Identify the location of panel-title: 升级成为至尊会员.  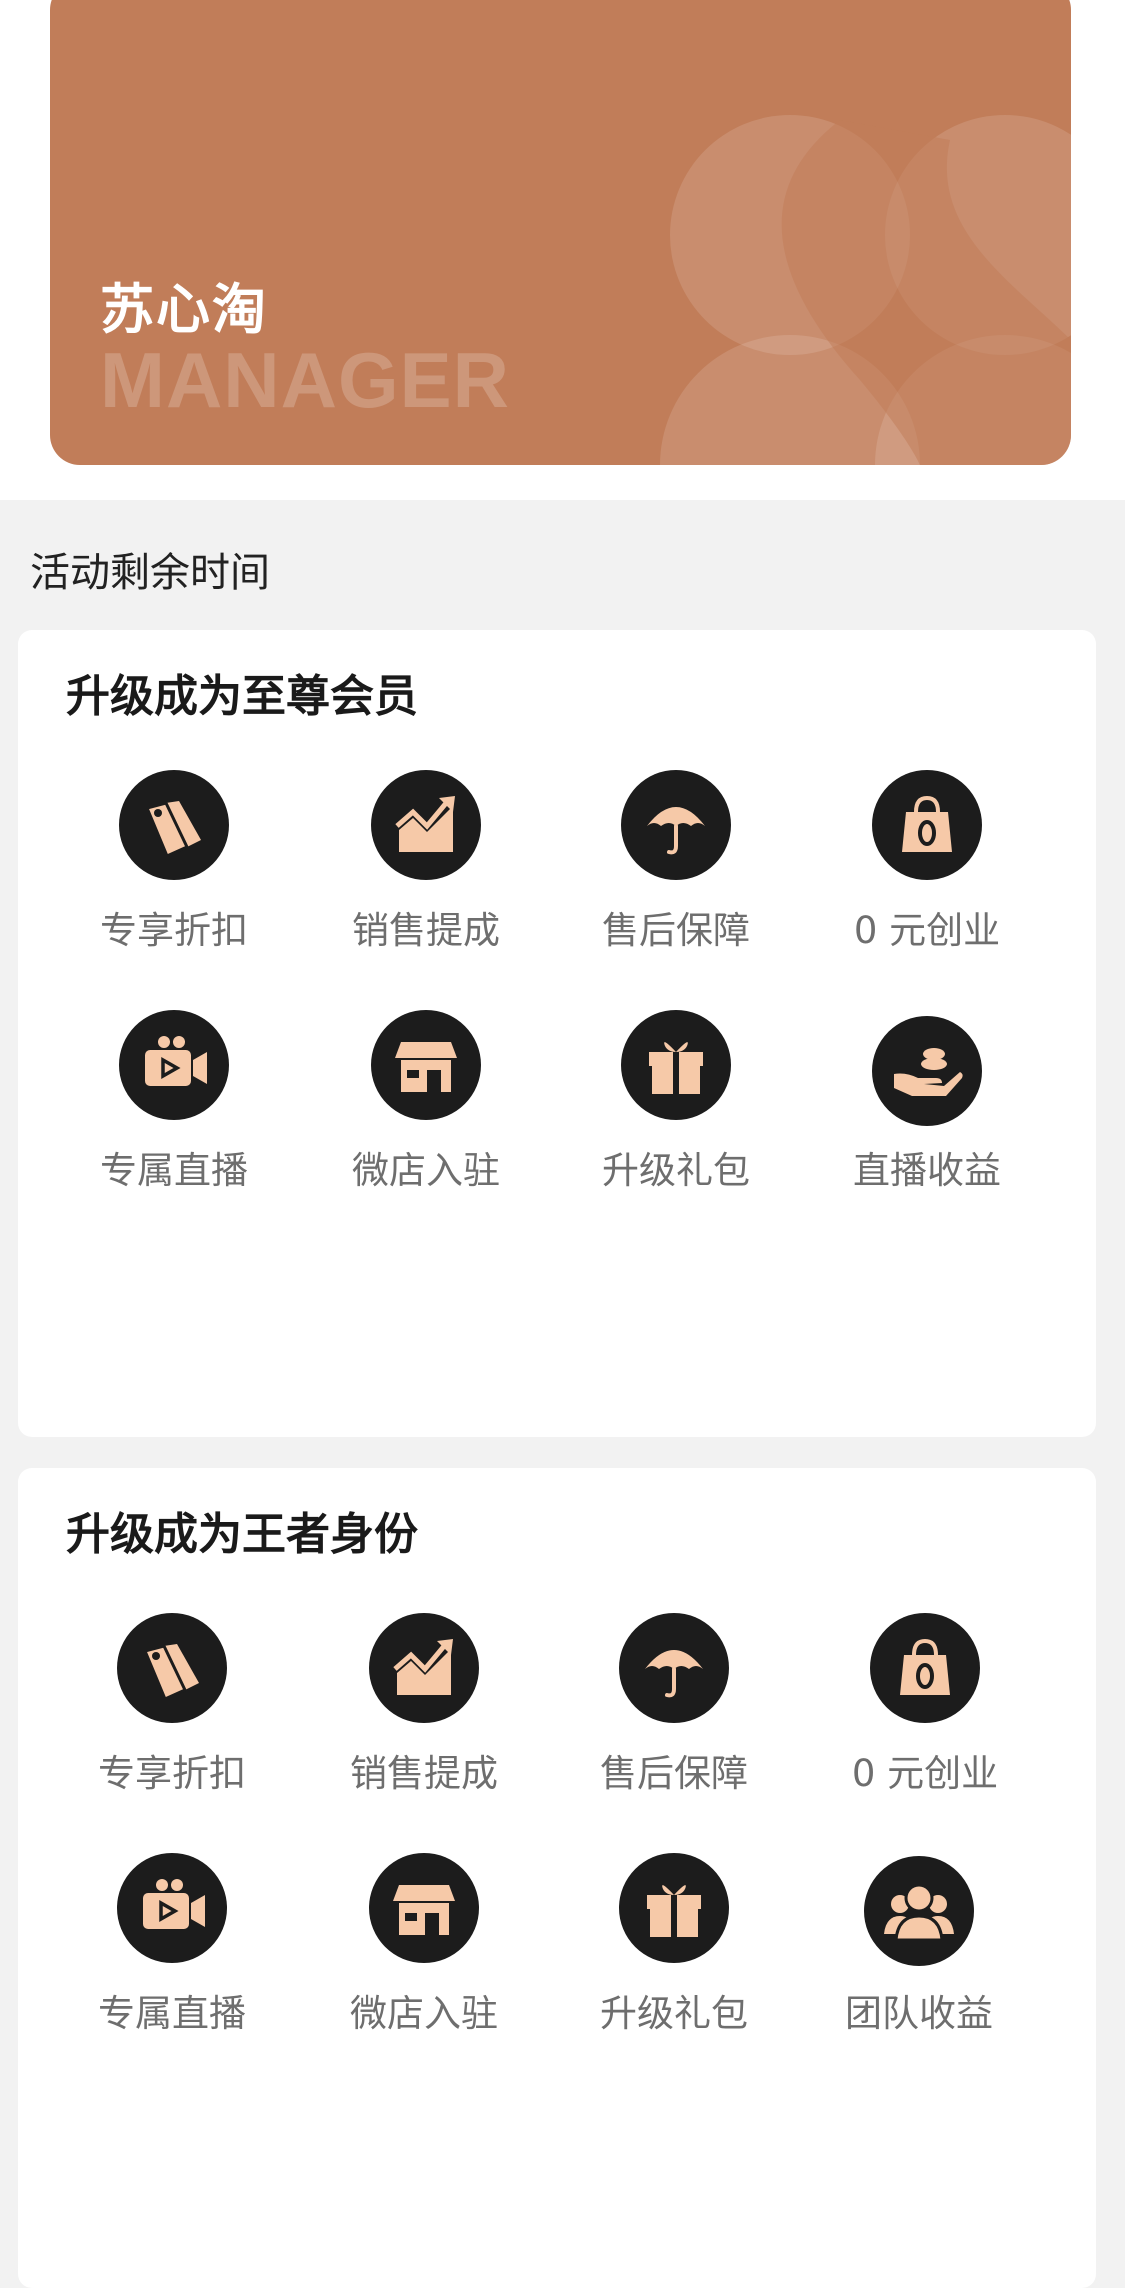
(242, 696).